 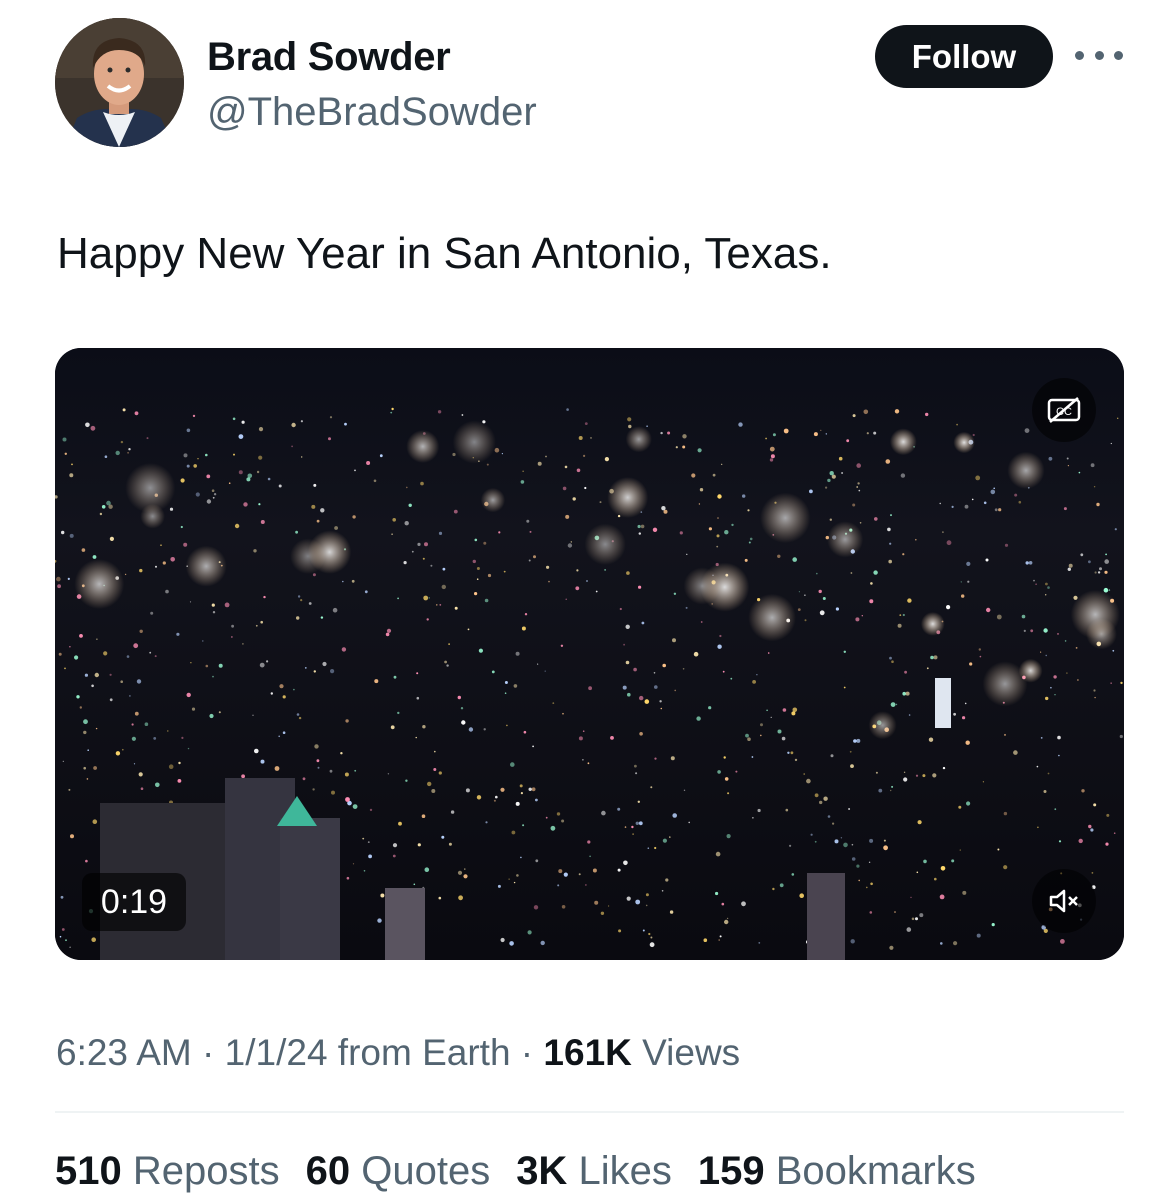 What do you see at coordinates (124, 1052) in the screenshot?
I see `tweet-time: 6:23 AM` at bounding box center [124, 1052].